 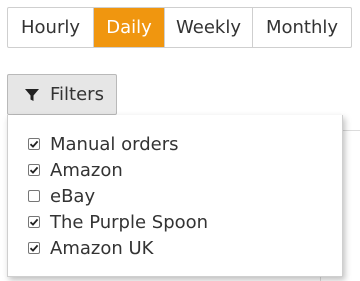 I want to click on period-tabs: Hourly Daily Weekly Monthly, so click(x=179, y=27).